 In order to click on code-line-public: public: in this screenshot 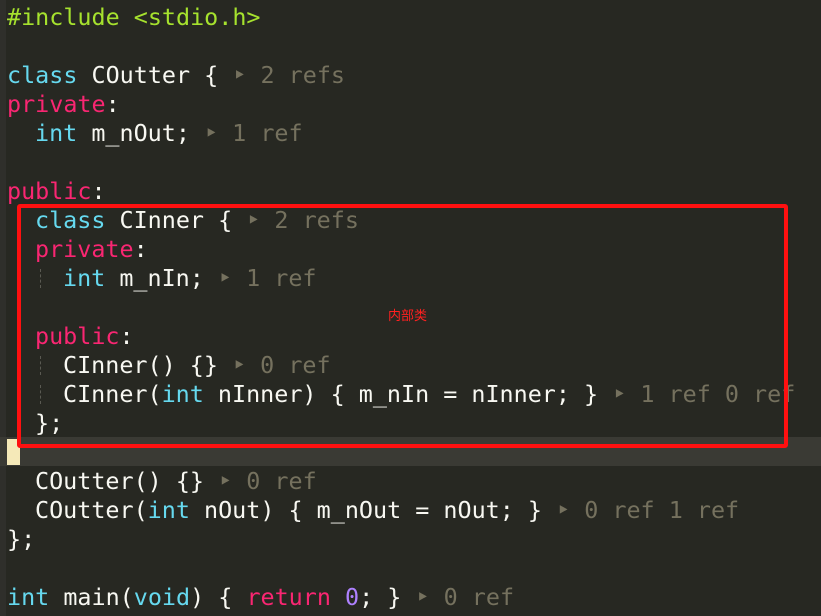, I will do `click(56, 191)`.